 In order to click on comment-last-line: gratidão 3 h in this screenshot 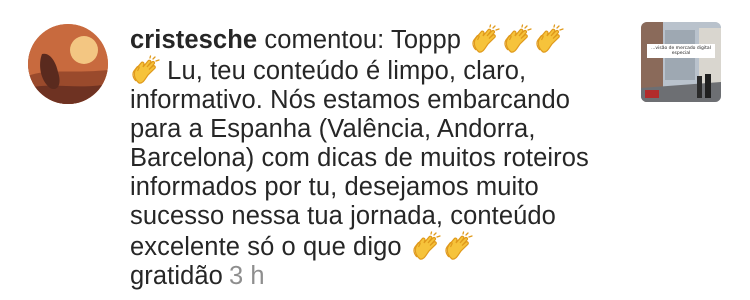, I will do `click(370, 276)`.